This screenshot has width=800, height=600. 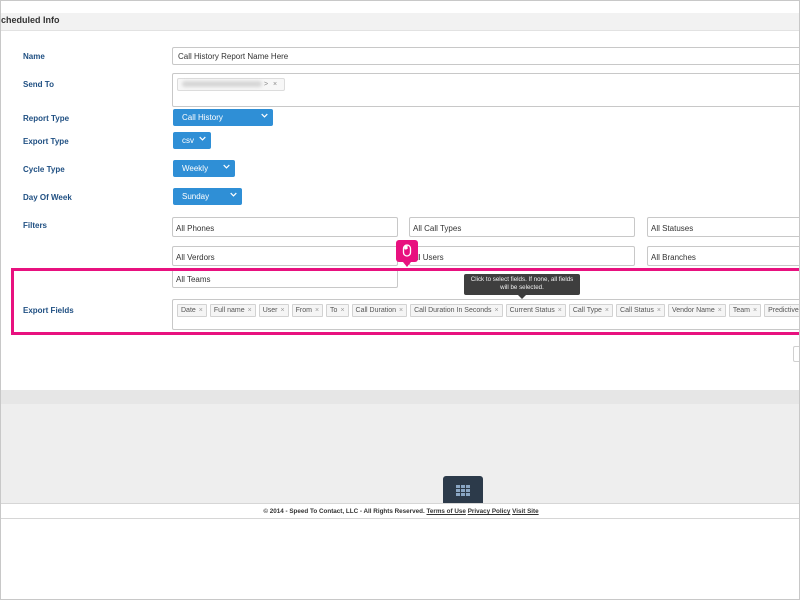 What do you see at coordinates (489, 511) in the screenshot?
I see `footer-privacy-link: Privacy Policy` at bounding box center [489, 511].